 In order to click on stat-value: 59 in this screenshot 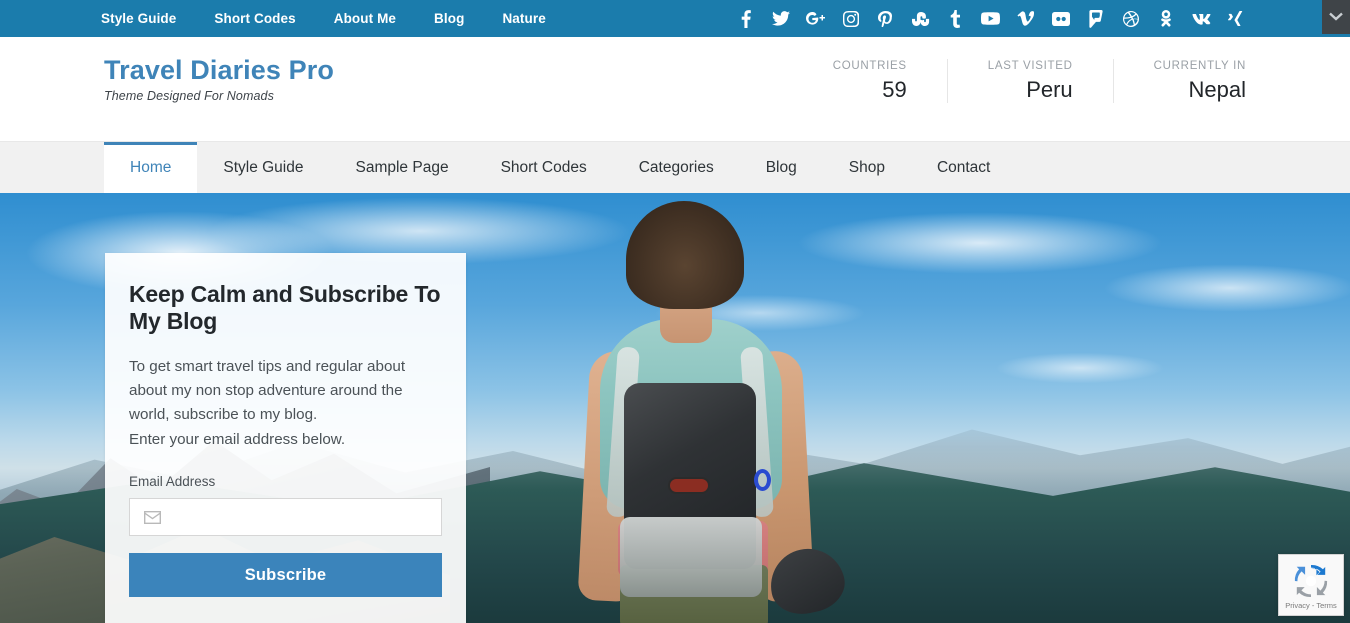, I will do `click(894, 89)`.